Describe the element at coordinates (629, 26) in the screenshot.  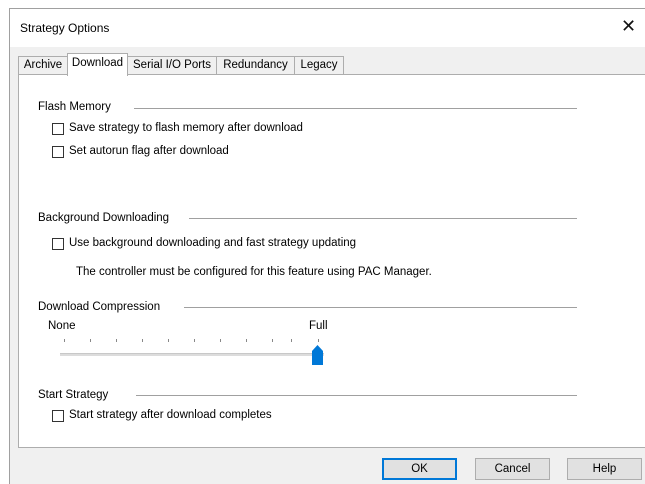
I see `close-icon: ✕` at that location.